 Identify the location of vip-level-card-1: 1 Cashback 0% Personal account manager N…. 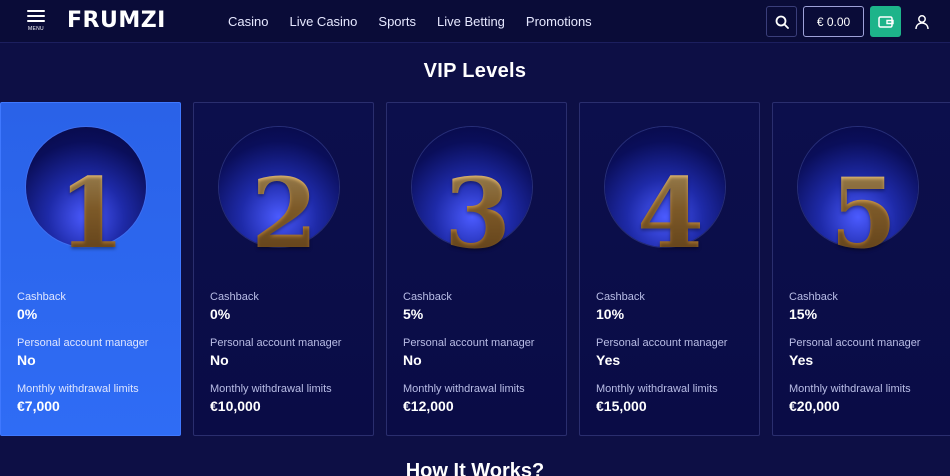
(90, 269).